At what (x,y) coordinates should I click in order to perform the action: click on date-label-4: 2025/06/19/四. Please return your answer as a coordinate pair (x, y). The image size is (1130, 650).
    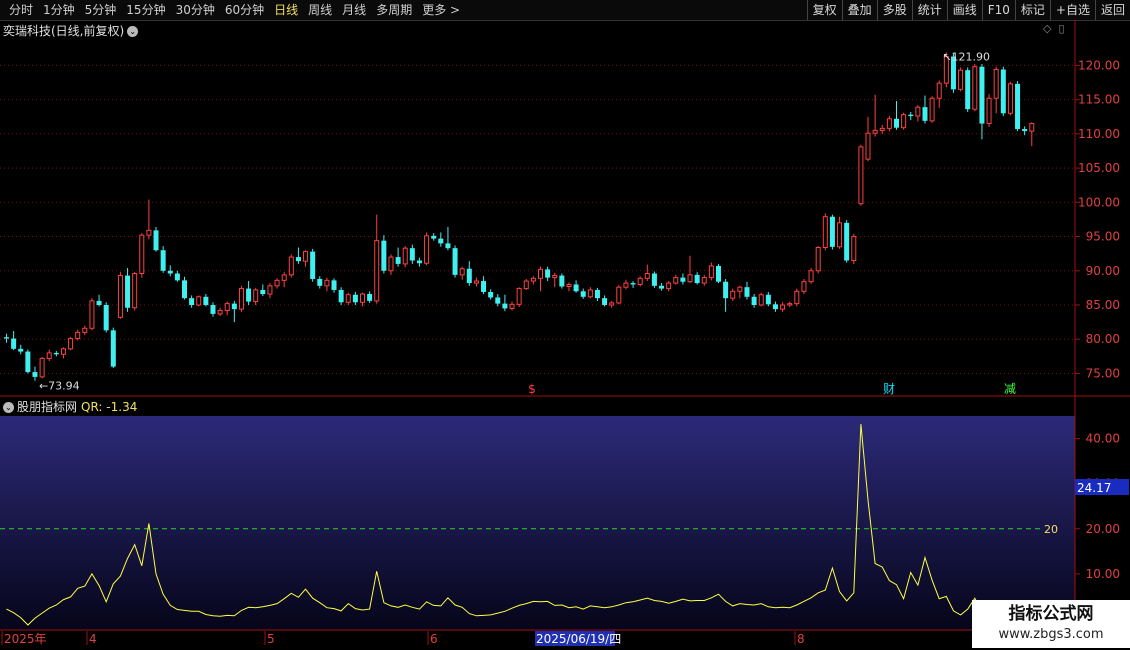
    Looking at the image, I should click on (578, 639).